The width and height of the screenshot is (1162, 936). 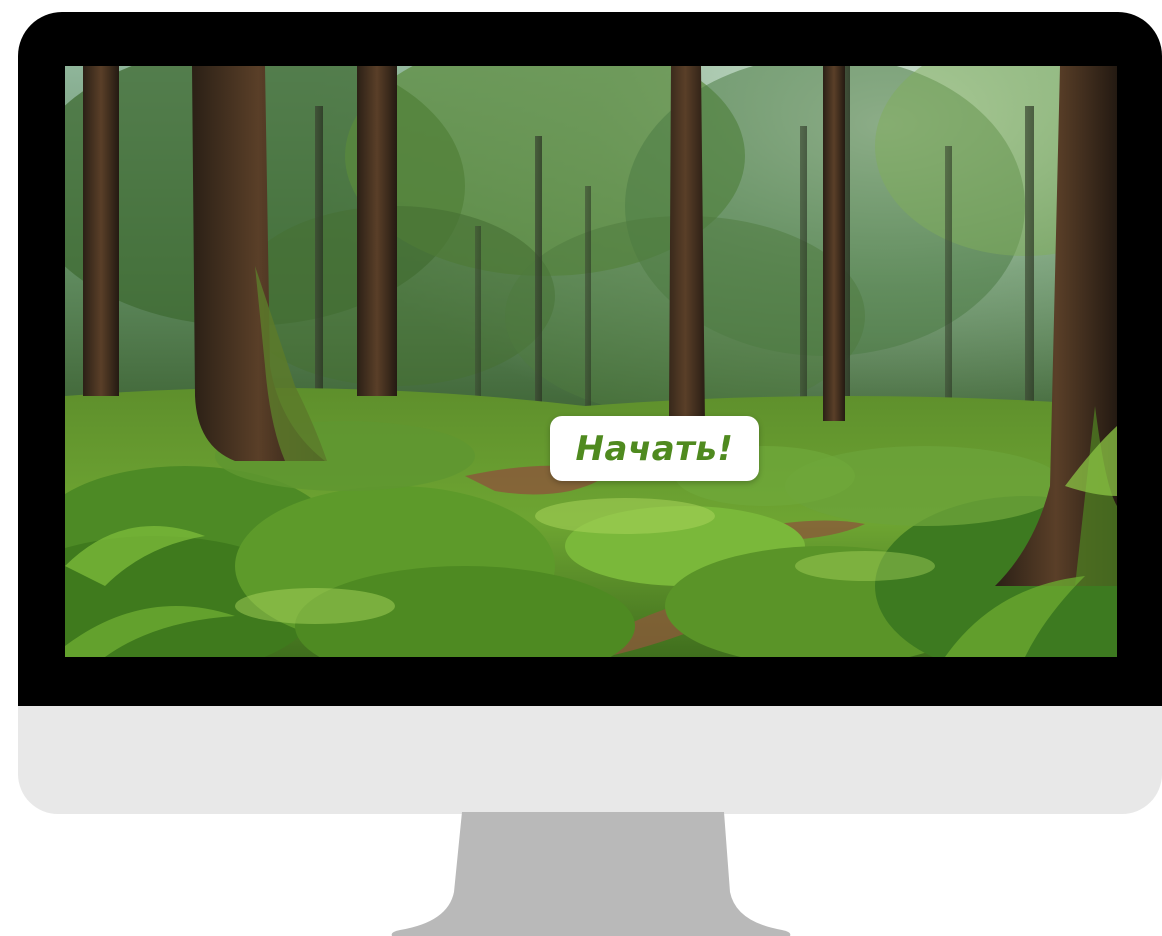 I want to click on start-button-label: Начать!, so click(x=654, y=448).